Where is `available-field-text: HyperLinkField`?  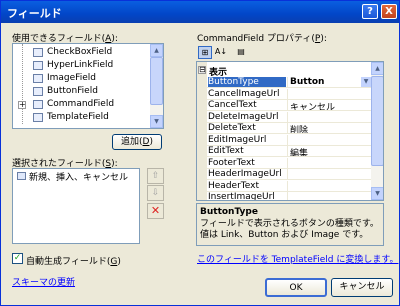
available-field-text: HyperLinkField is located at coordinates (80, 65).